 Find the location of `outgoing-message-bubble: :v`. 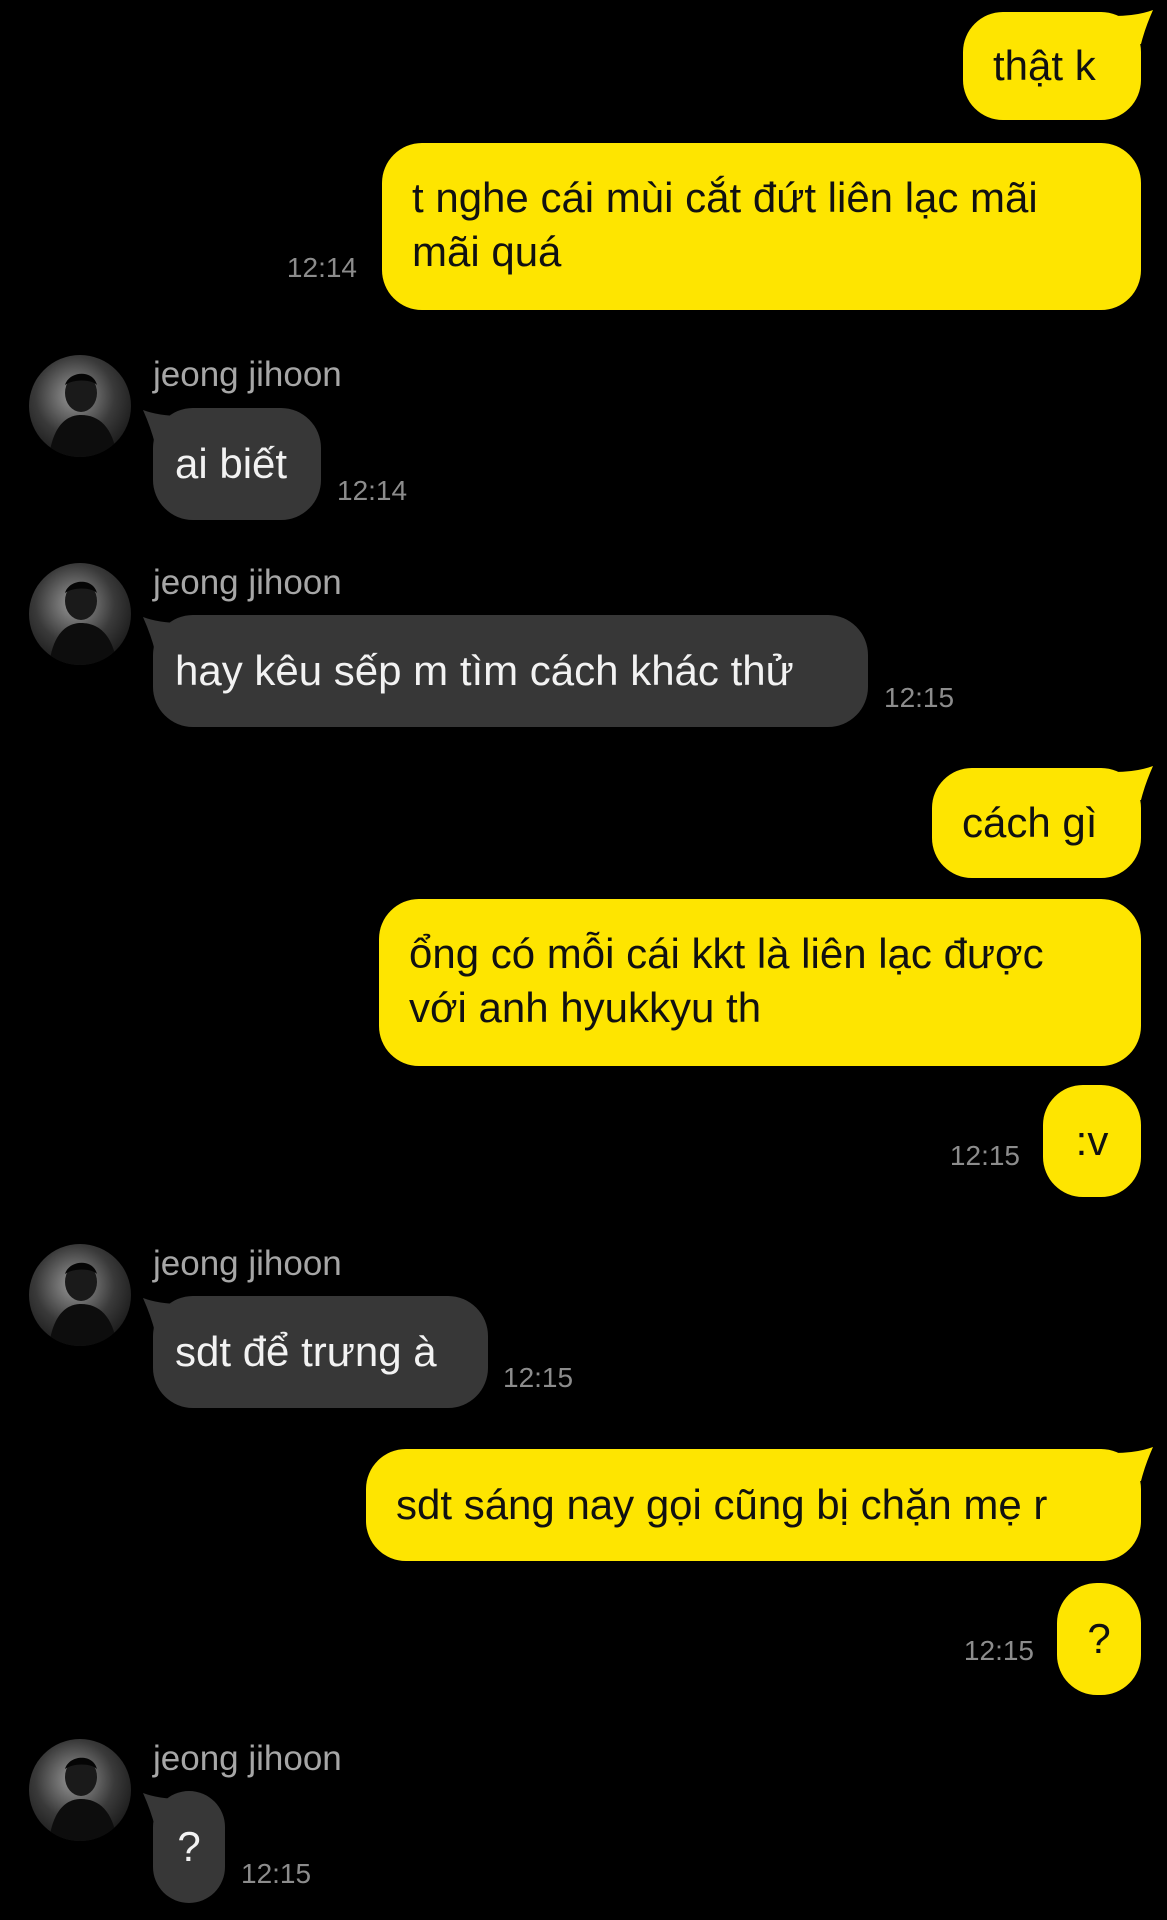

outgoing-message-bubble: :v is located at coordinates (1092, 1141).